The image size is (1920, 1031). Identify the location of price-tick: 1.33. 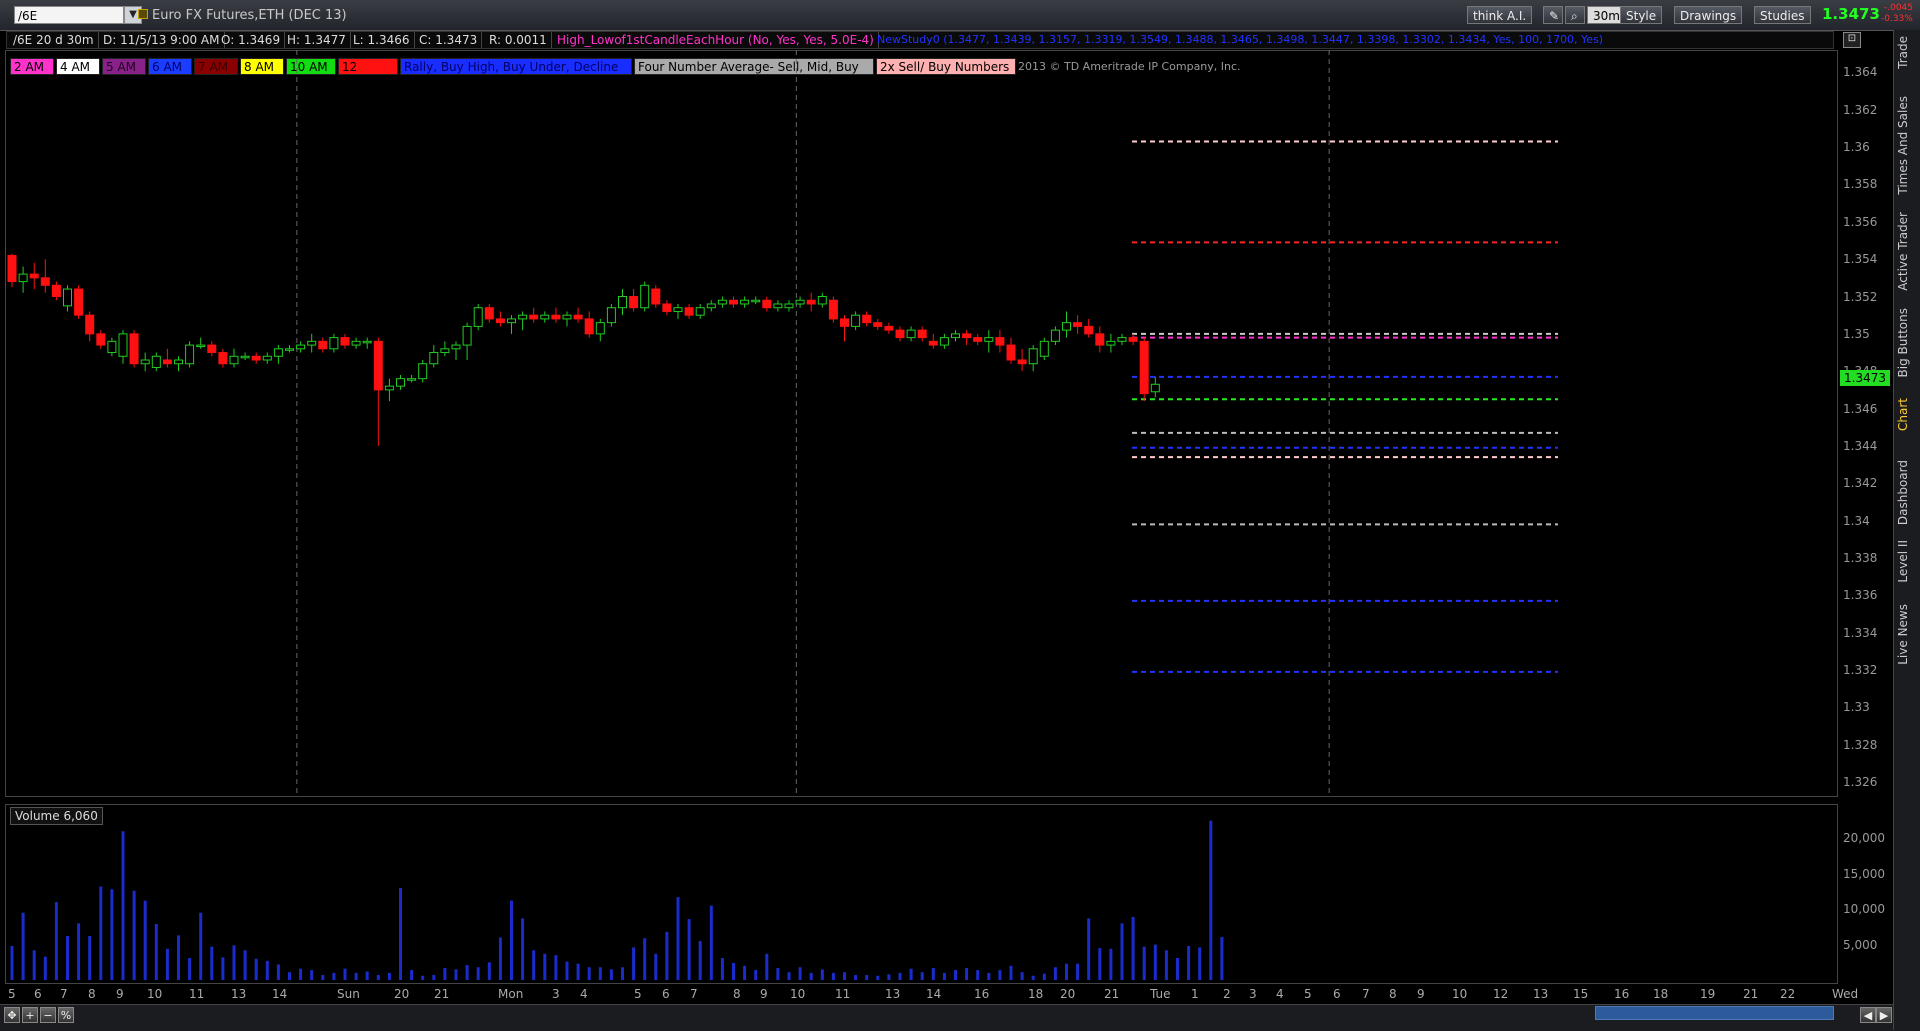
(1856, 707).